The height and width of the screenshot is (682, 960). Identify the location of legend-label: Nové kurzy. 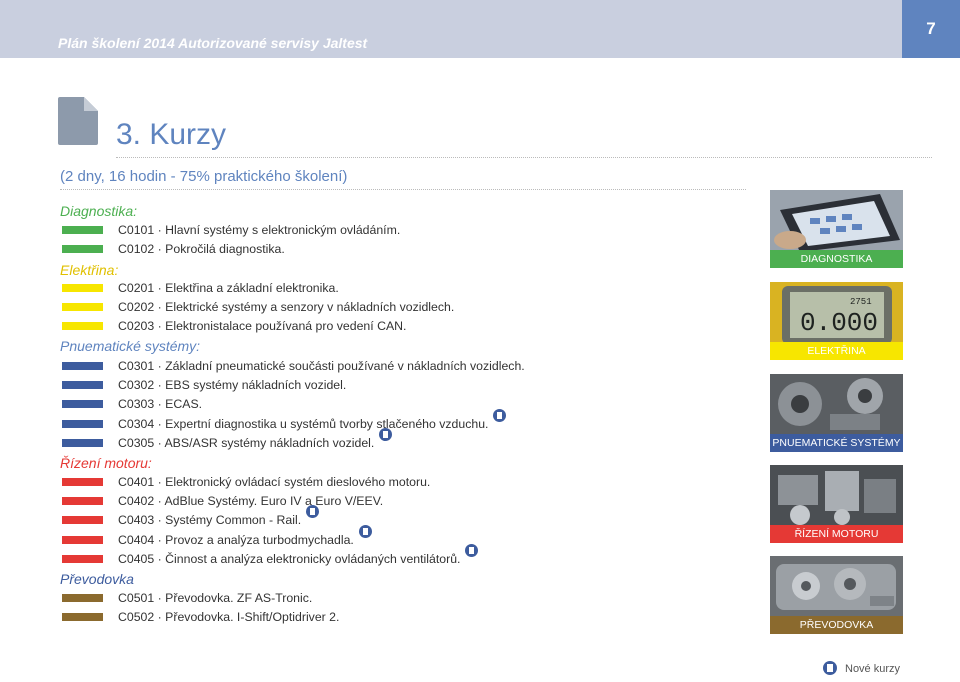
(873, 669).